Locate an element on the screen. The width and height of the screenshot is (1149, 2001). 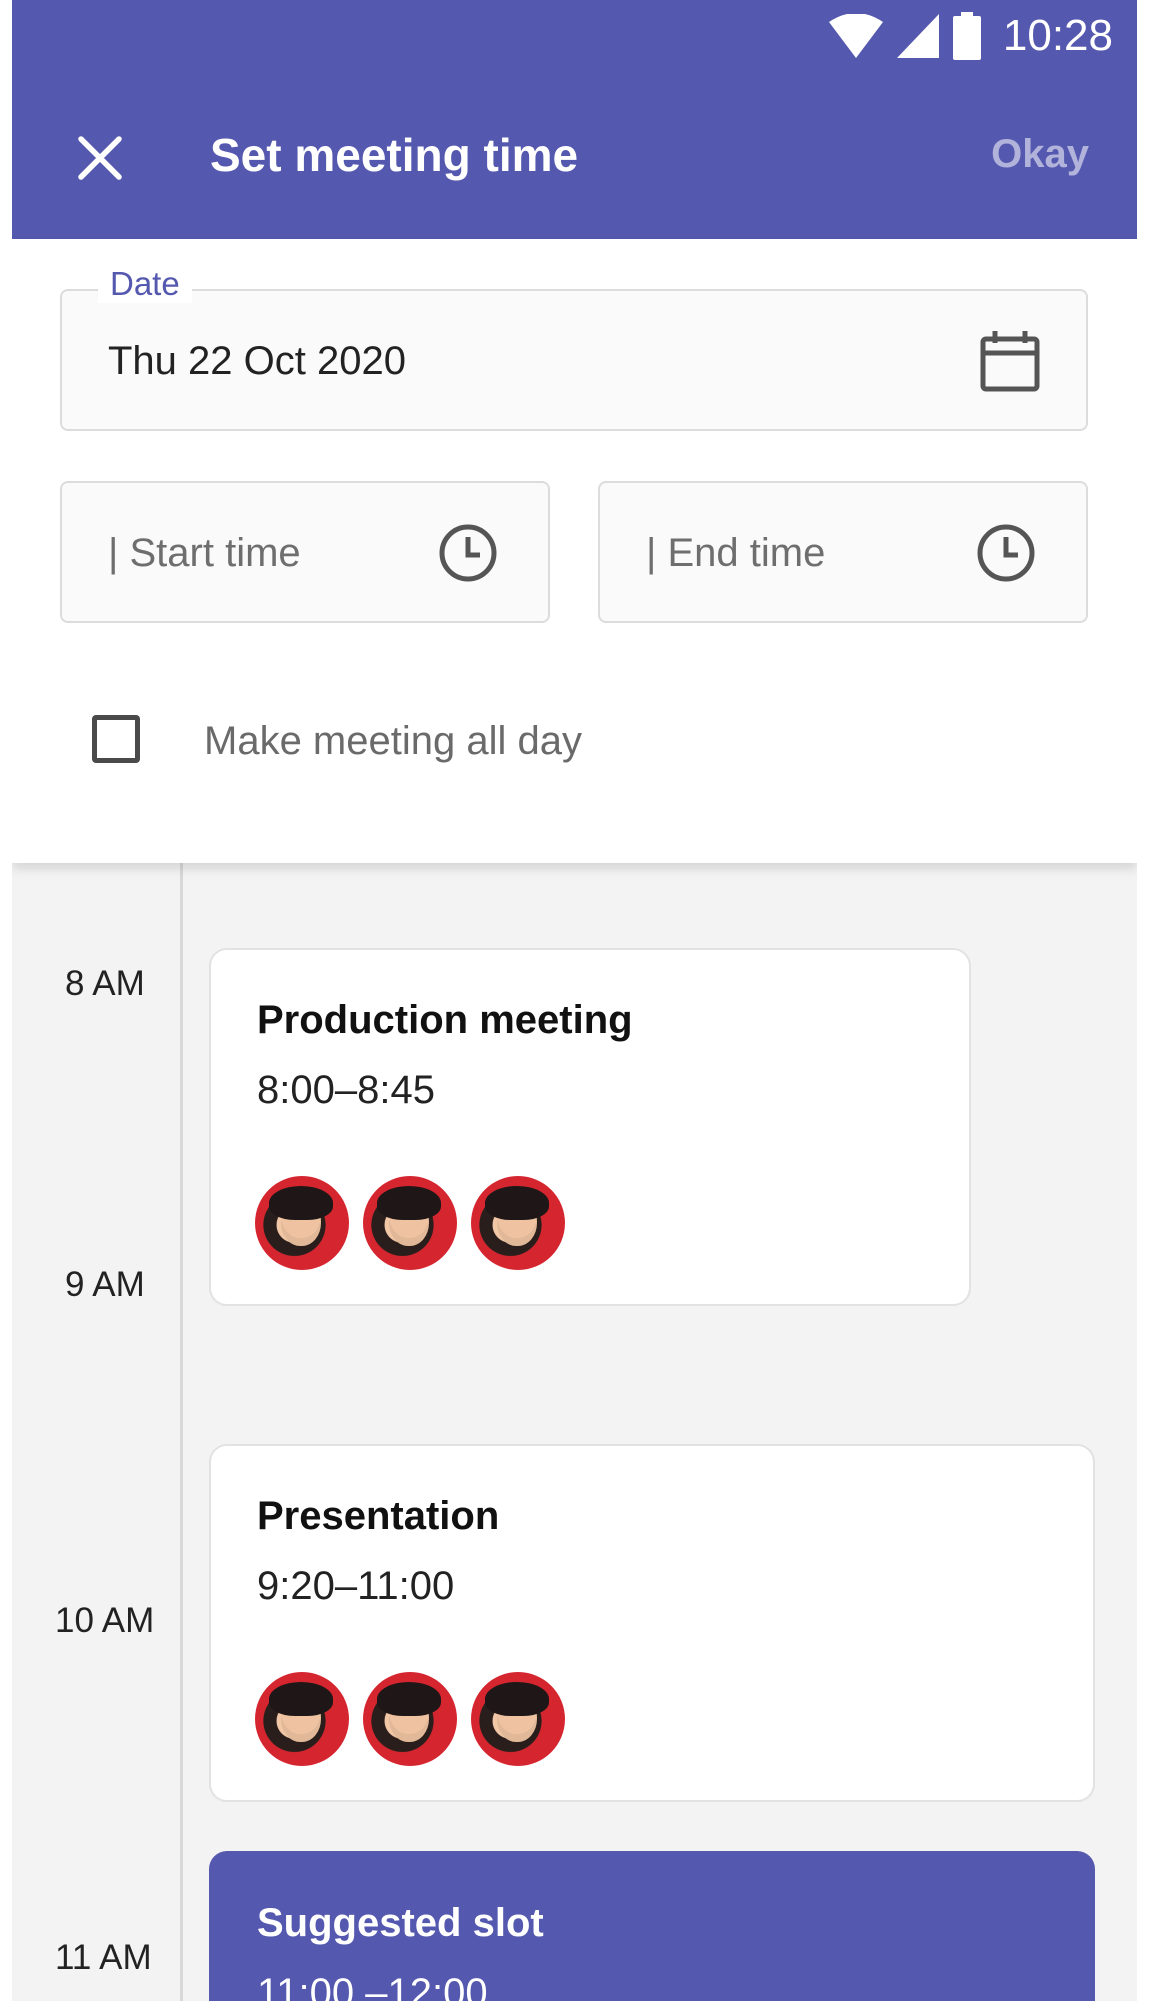
close-button is located at coordinates (100, 158).